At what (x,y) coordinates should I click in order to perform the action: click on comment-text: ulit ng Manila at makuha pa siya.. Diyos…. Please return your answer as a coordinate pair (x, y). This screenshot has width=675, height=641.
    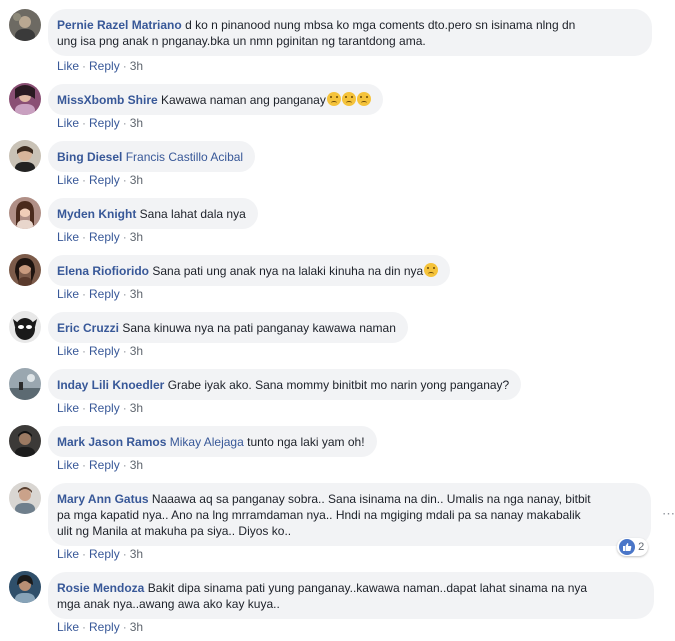
    Looking at the image, I should click on (174, 531).